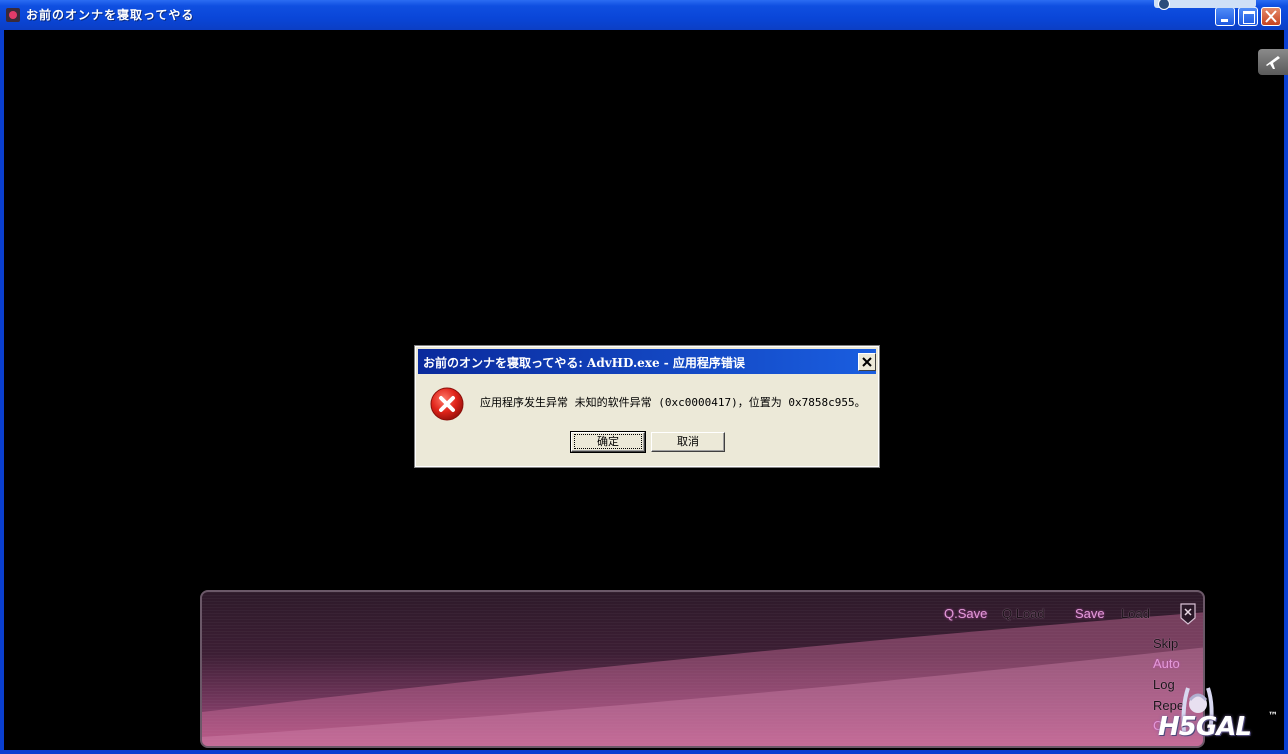 The image size is (1288, 754). What do you see at coordinates (1164, 684) in the screenshot?
I see `log-button: Log` at bounding box center [1164, 684].